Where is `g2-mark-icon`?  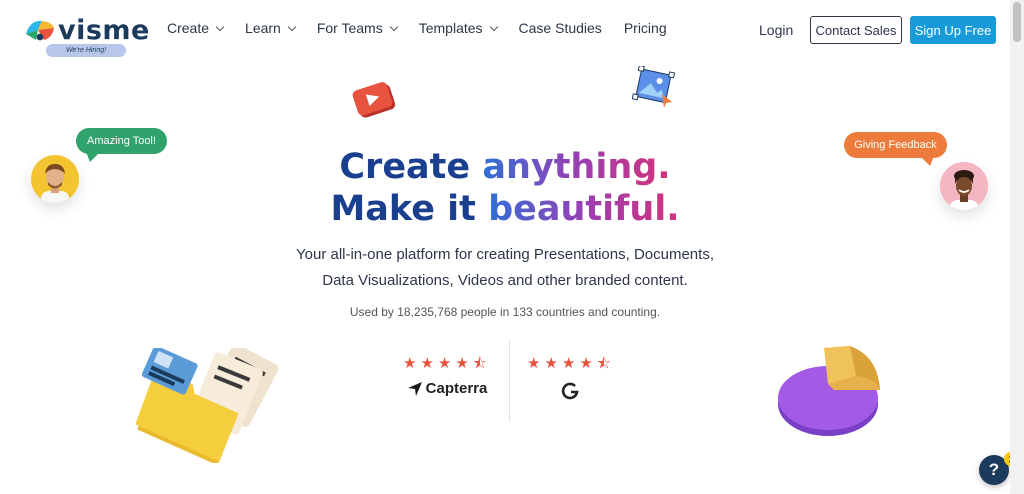
g2-mark-icon is located at coordinates (570, 391).